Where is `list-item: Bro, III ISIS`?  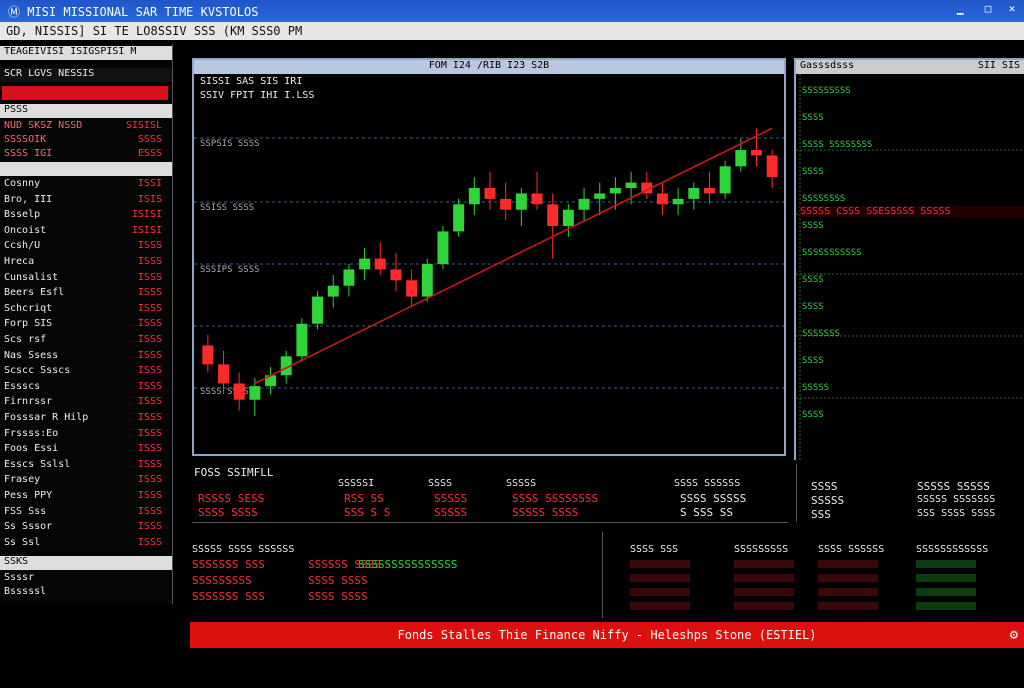
list-item: Bro, III ISIS is located at coordinates (85, 201).